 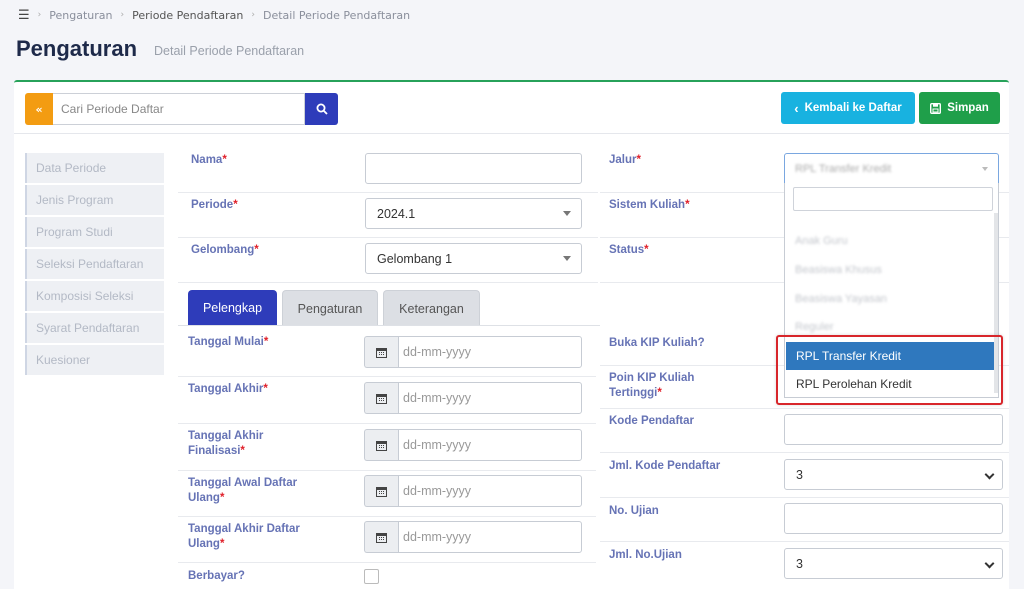 I want to click on nama-input, so click(x=473, y=168).